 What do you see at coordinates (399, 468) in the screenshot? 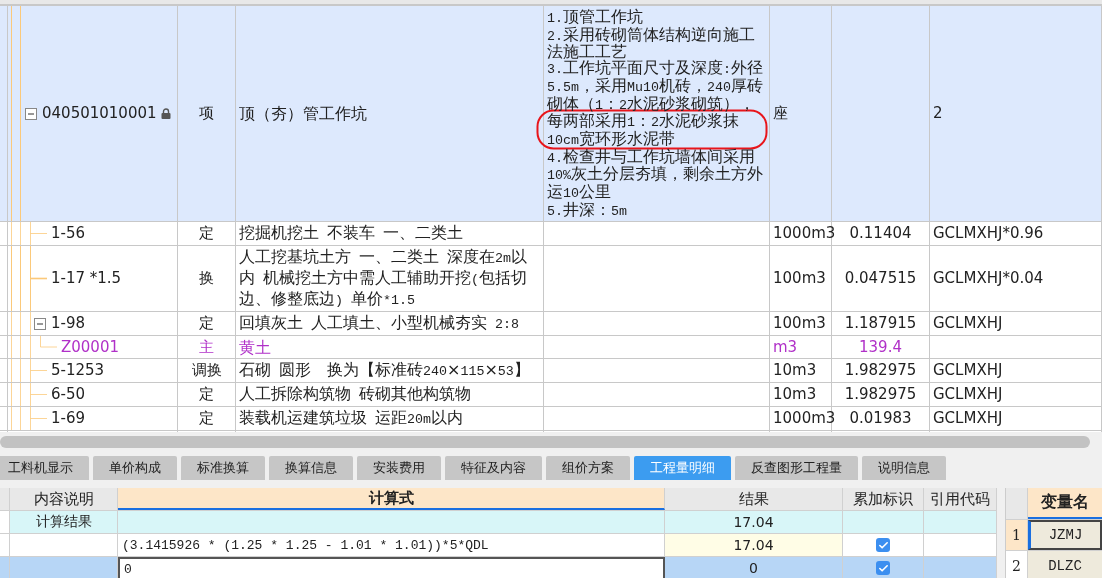
I see `tab: 安装费用` at bounding box center [399, 468].